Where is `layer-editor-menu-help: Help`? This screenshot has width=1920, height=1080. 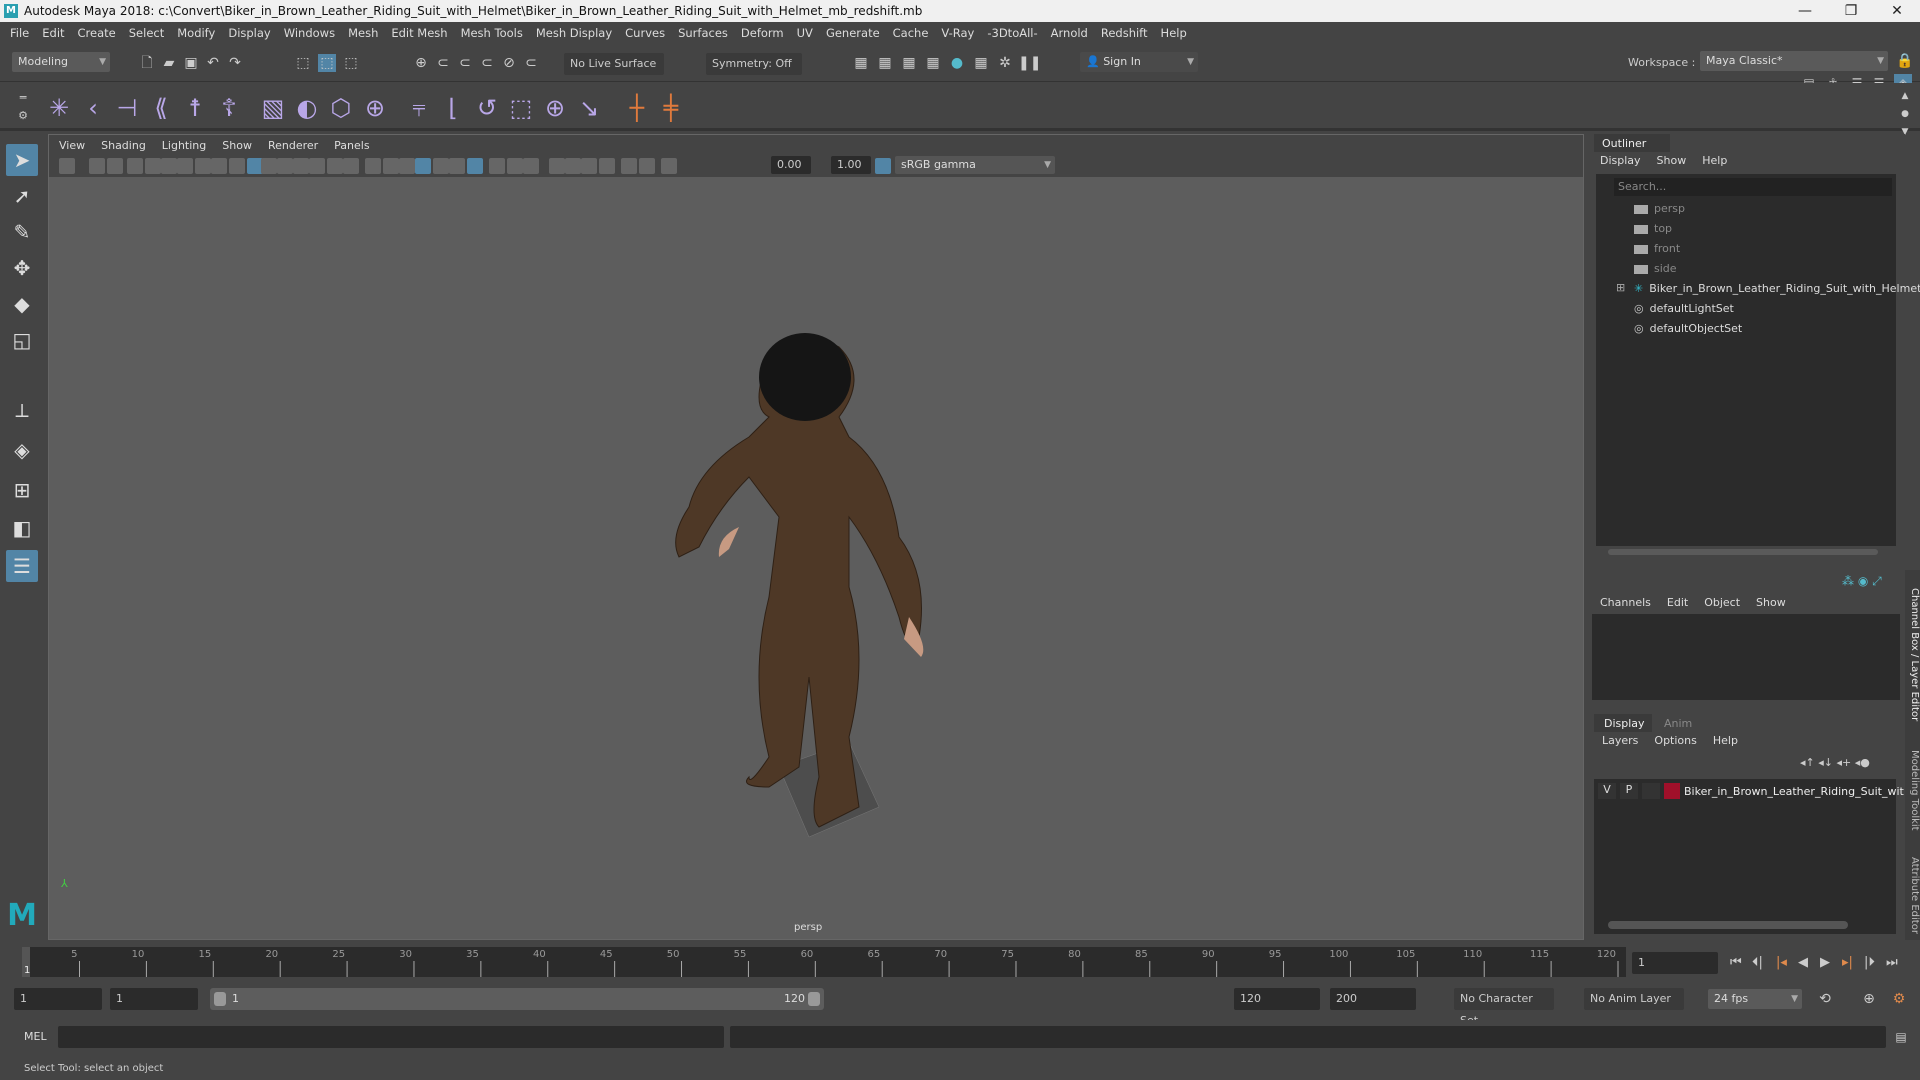
layer-editor-menu-help: Help is located at coordinates (1725, 740).